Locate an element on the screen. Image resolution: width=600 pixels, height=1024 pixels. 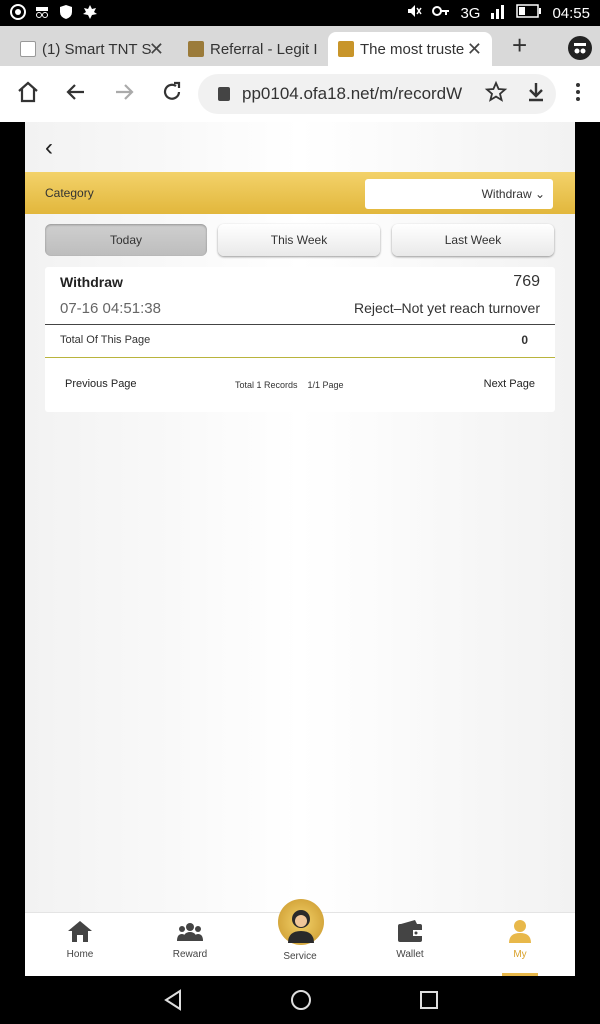
category-select: Withdraw ⌄ is located at coordinates (459, 194).